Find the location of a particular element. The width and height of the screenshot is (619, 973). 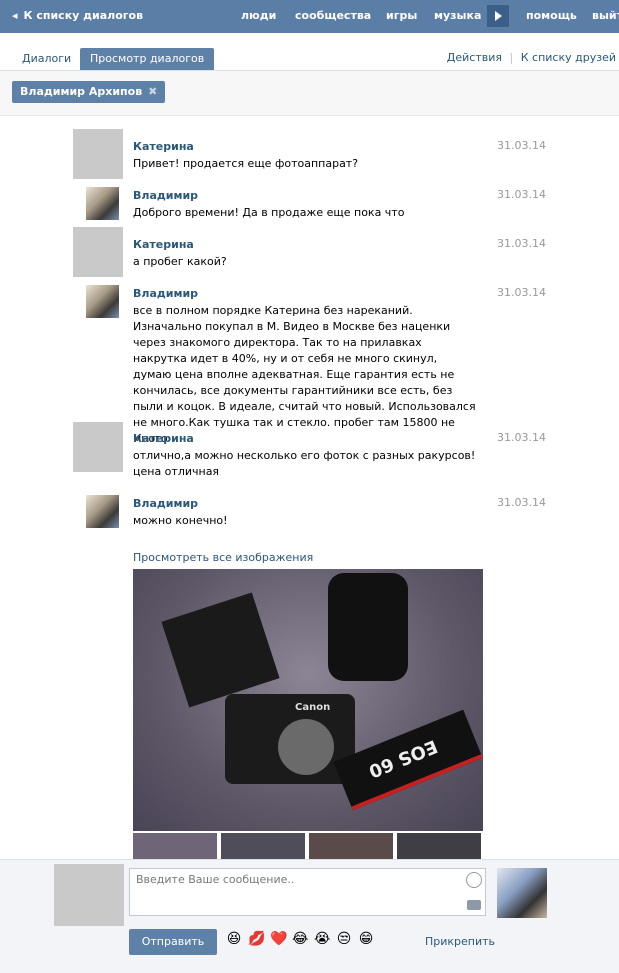

filter-chip-label: Владимир Архипов is located at coordinates (81, 91).